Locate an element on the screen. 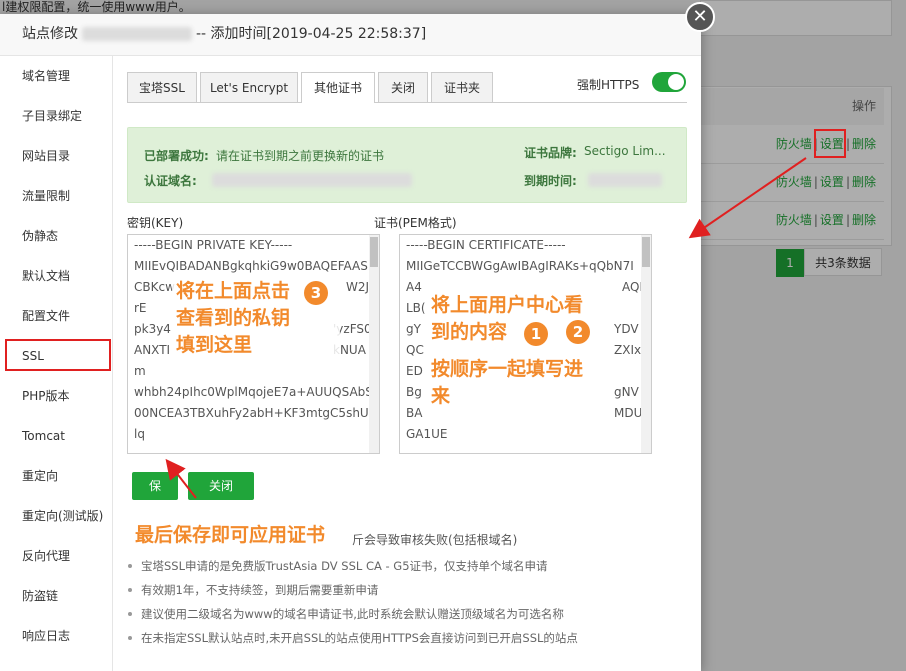 The image size is (906, 671). sidebar-item-config: 配置文件 is located at coordinates (56, 316).